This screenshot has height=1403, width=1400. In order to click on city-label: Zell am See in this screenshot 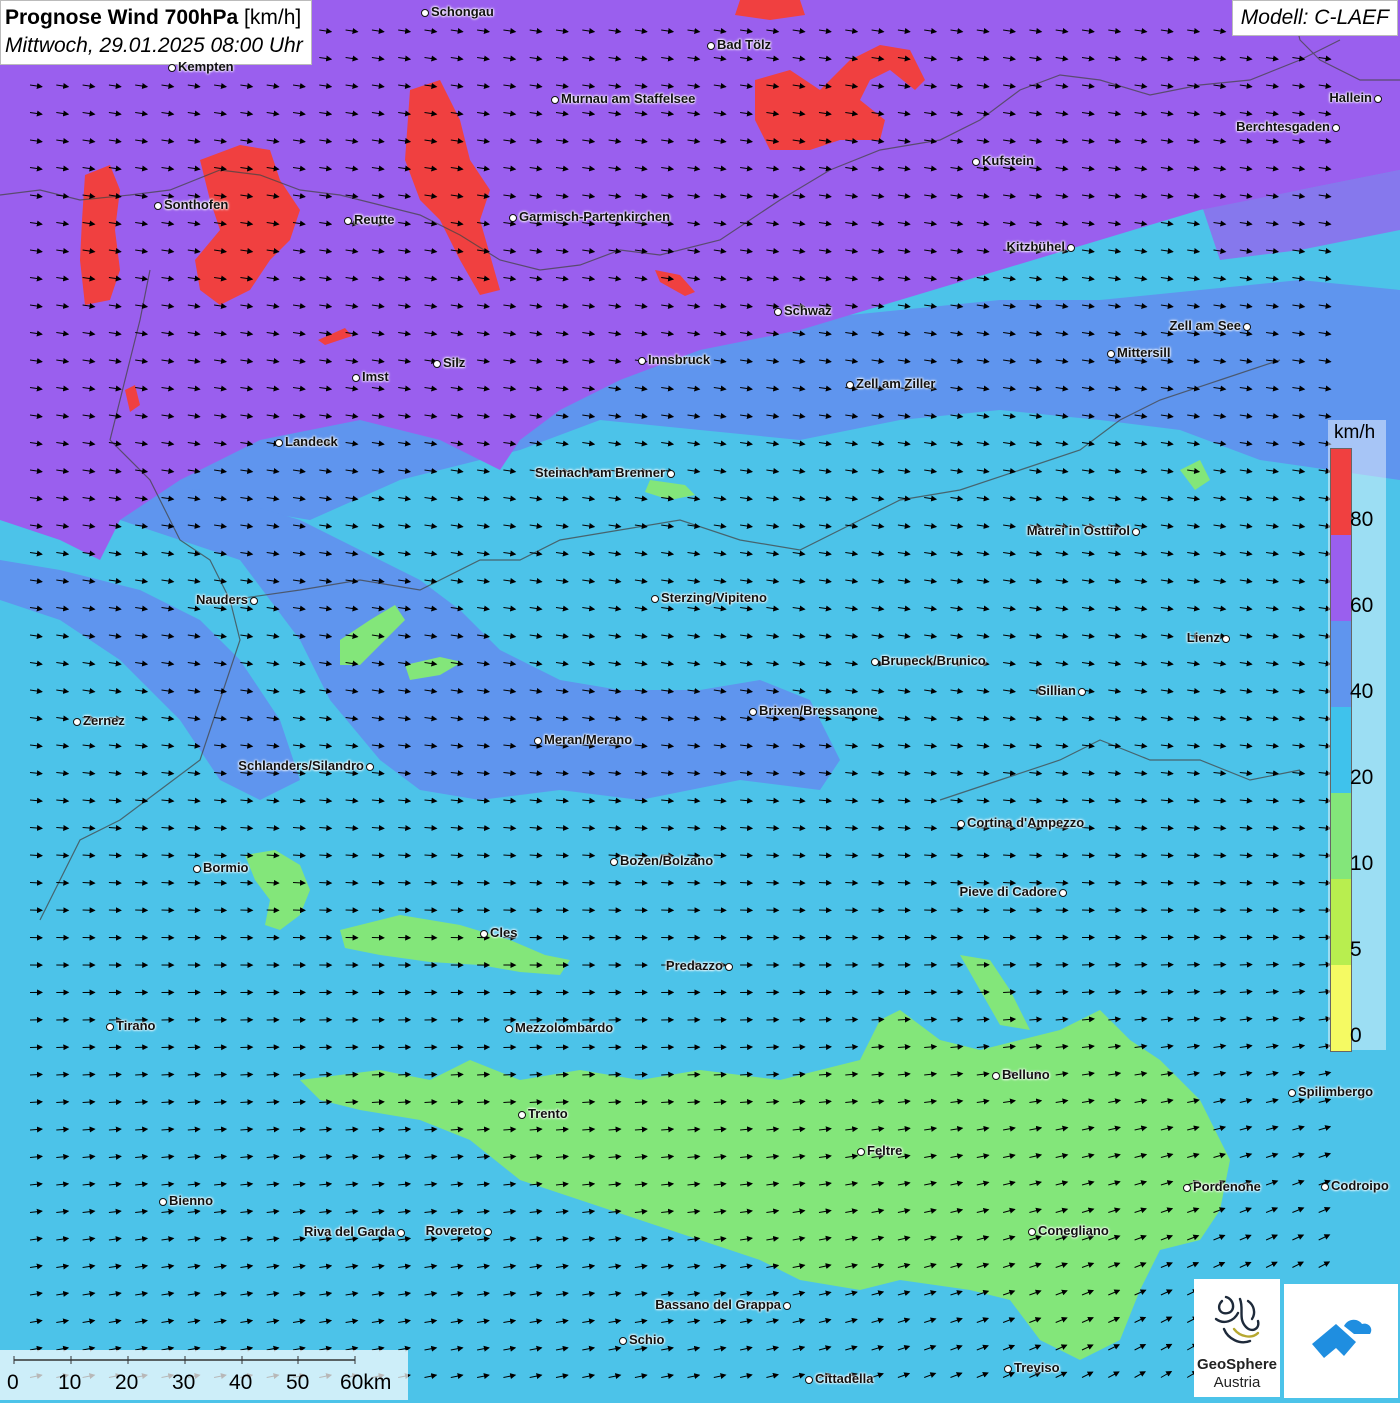, I will do `click(1205, 325)`.